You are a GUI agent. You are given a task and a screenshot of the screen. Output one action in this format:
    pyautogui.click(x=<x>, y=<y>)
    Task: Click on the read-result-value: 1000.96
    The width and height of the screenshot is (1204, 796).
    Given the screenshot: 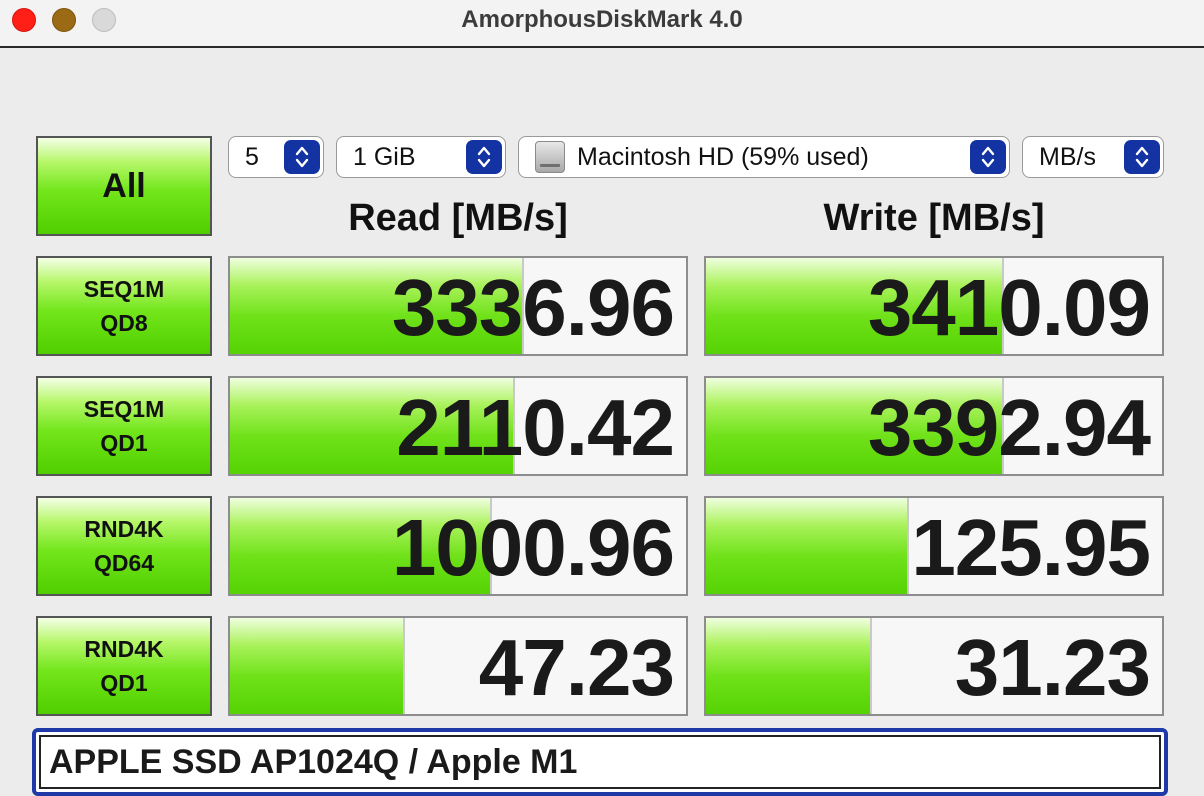 What is the action you would take?
    pyautogui.click(x=533, y=547)
    